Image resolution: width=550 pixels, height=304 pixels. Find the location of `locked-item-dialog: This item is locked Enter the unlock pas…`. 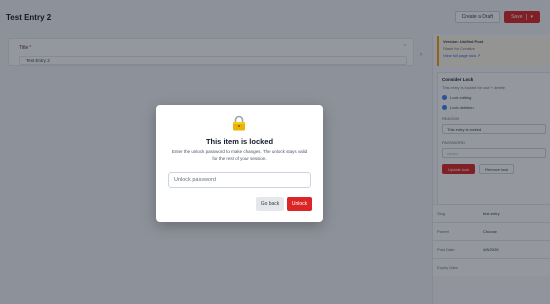

locked-item-dialog: This item is locked Enter the unlock pas… is located at coordinates (239, 163).